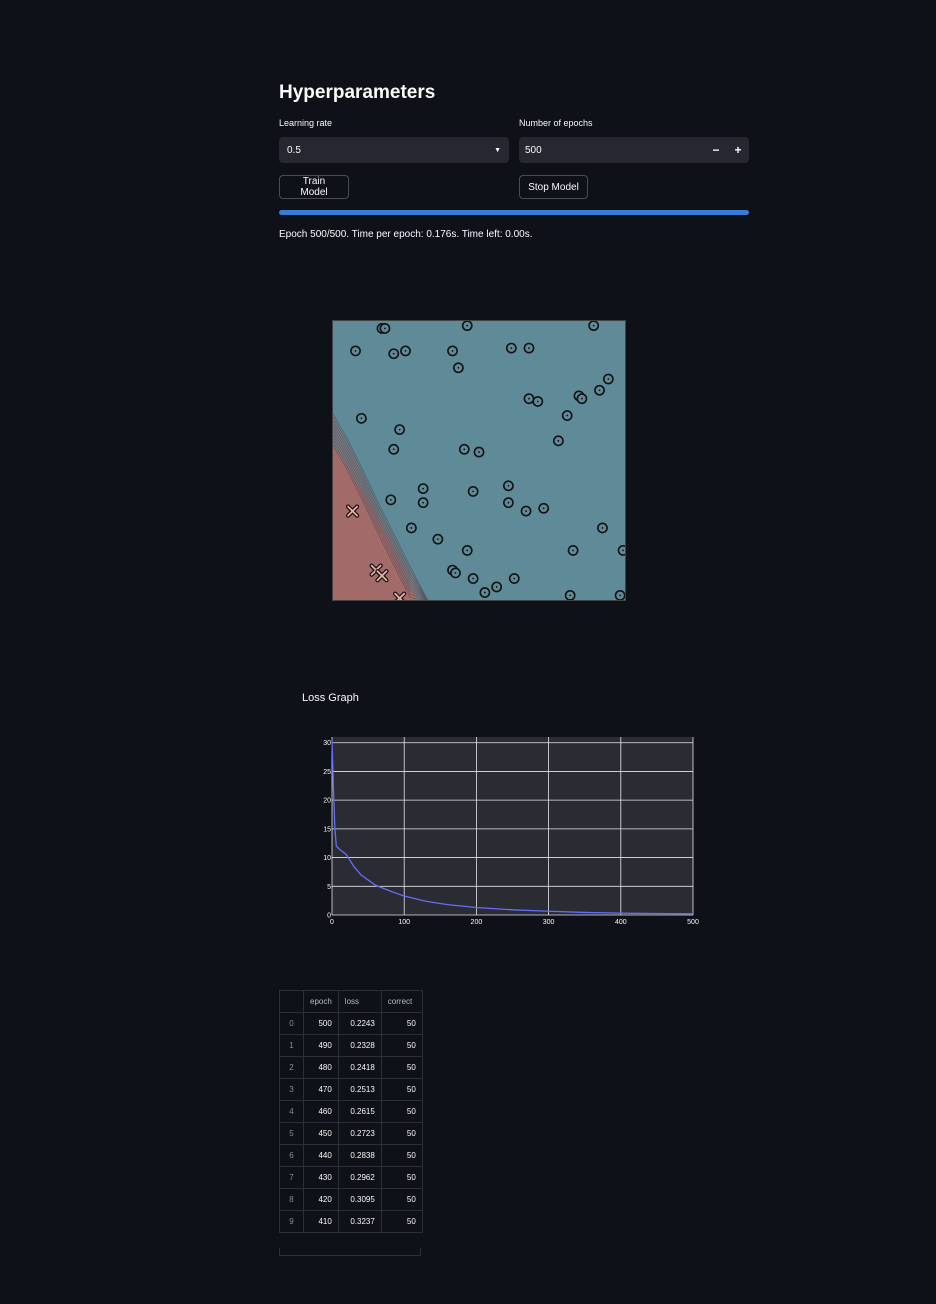 This screenshot has height=1304, width=936. I want to click on row-index: 6, so click(291, 1155).